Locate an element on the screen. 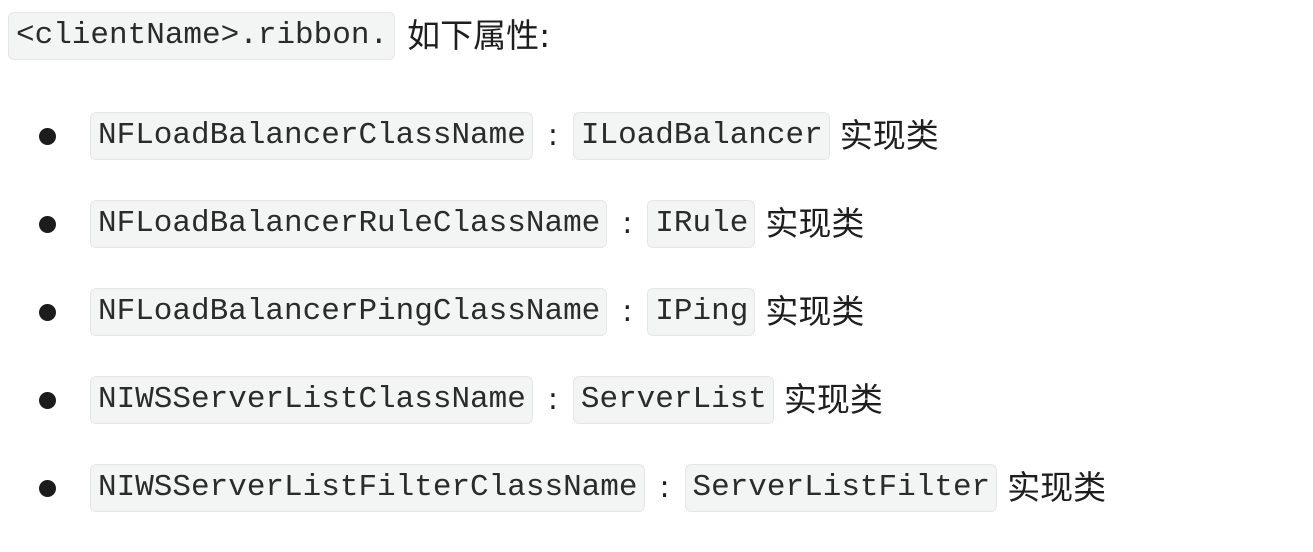  property-name-code: NFLoadBalancerPingClassName is located at coordinates (349, 312).